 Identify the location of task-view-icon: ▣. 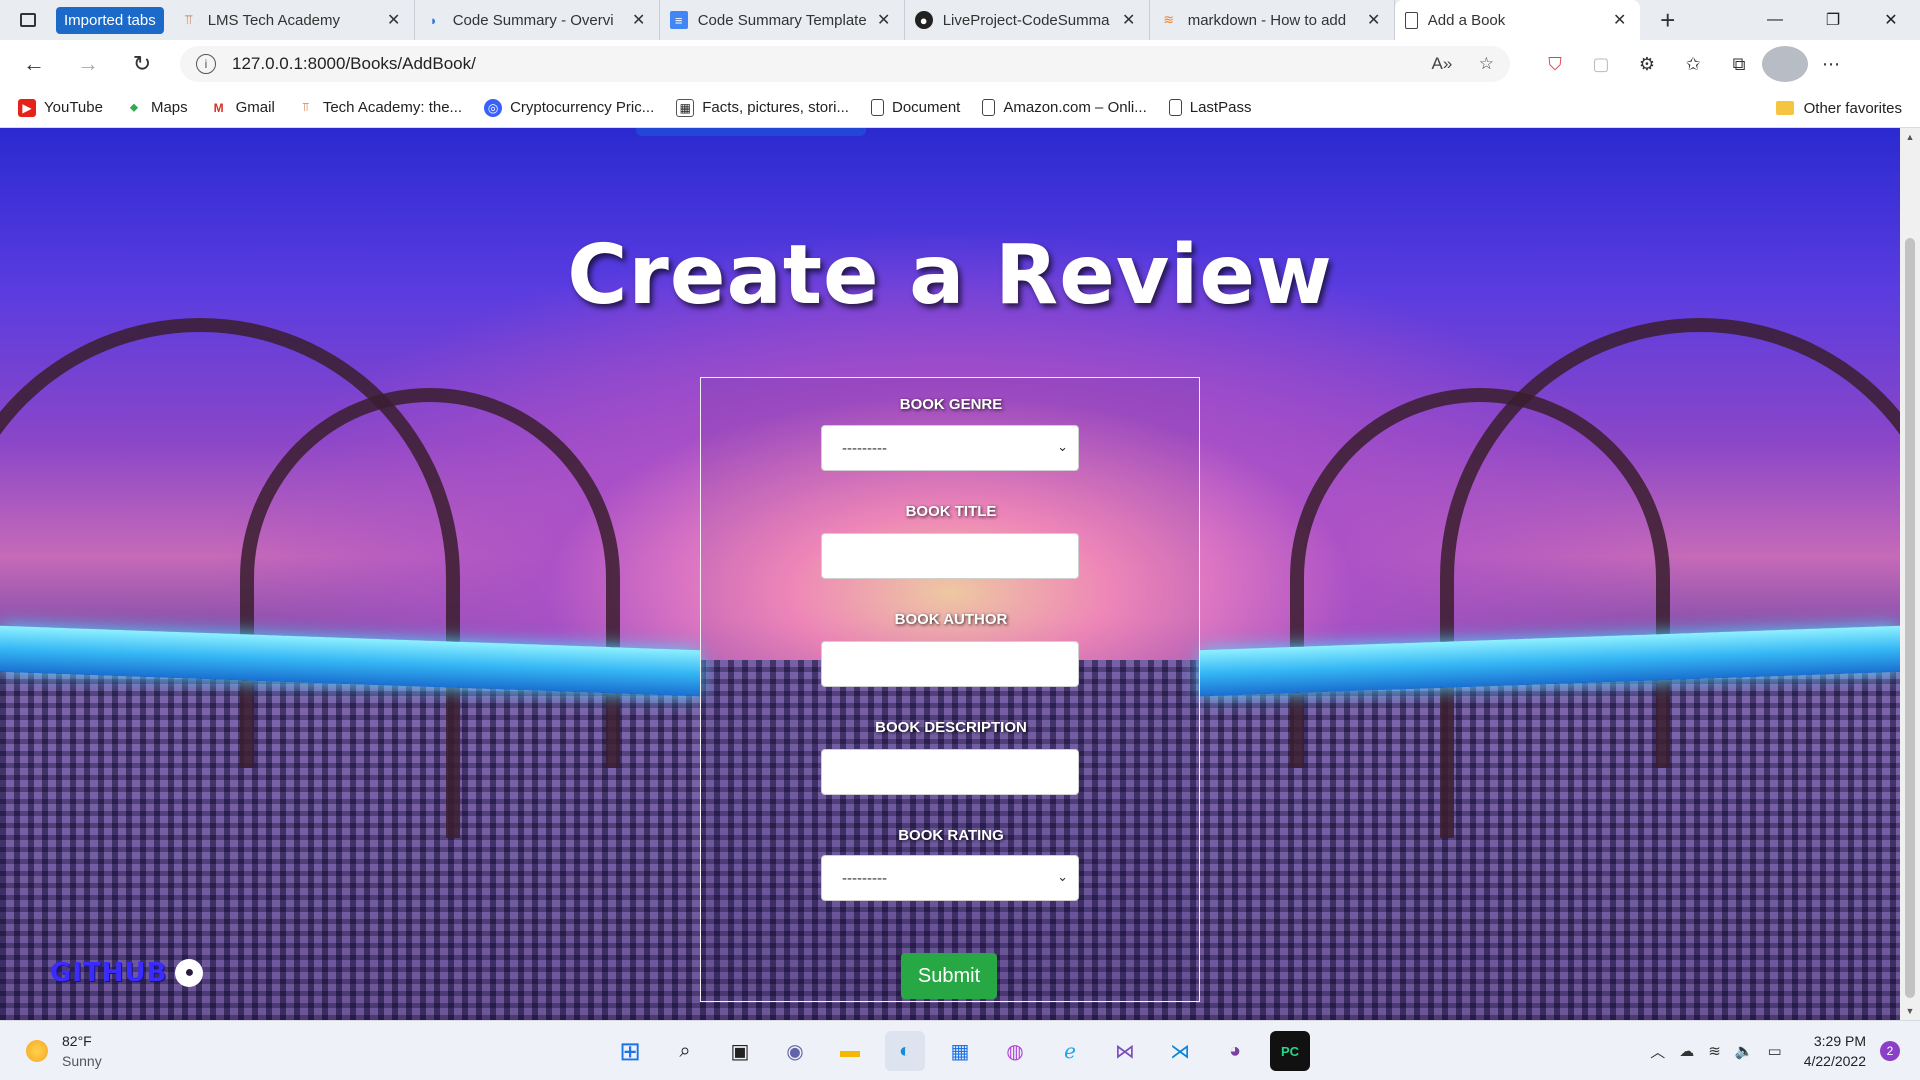
(740, 1051).